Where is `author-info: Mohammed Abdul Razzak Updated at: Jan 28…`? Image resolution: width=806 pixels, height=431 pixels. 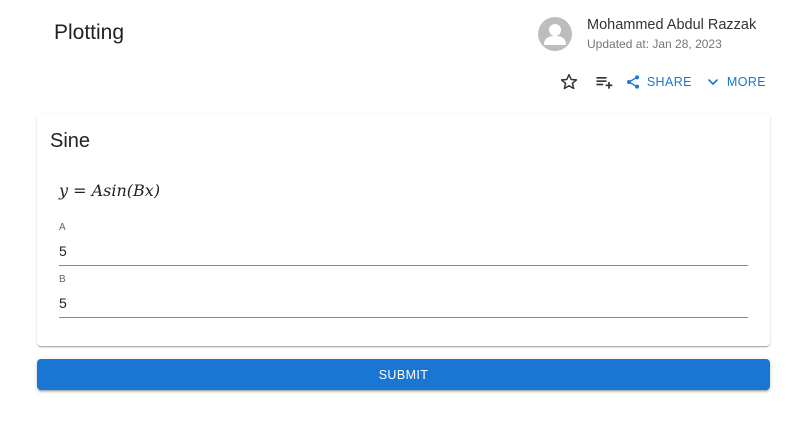 author-info: Mohammed Abdul Razzak Updated at: Jan 28… is located at coordinates (647, 34).